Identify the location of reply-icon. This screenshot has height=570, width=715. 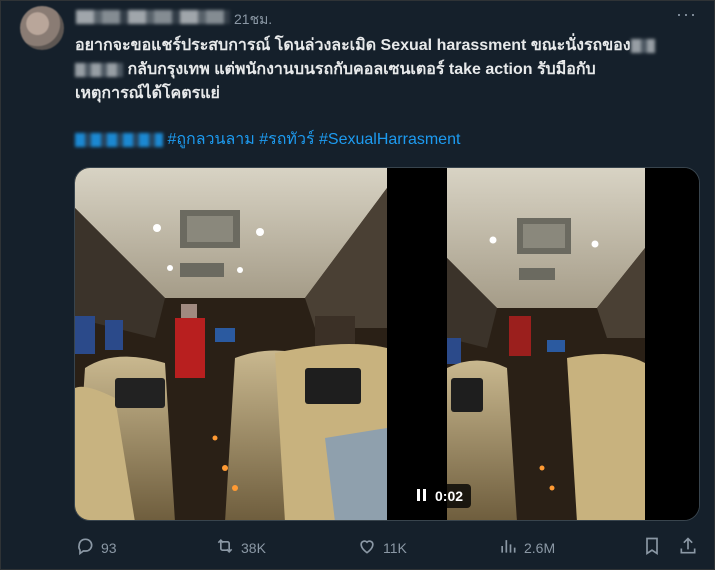
(85, 547).